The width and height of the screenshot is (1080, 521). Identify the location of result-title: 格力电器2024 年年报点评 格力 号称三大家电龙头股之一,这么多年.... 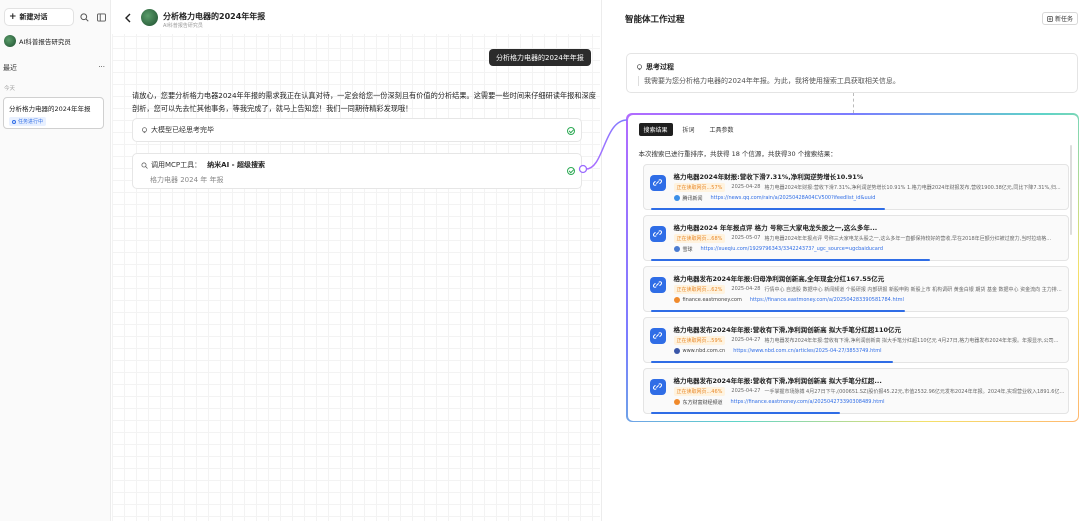
(775, 227).